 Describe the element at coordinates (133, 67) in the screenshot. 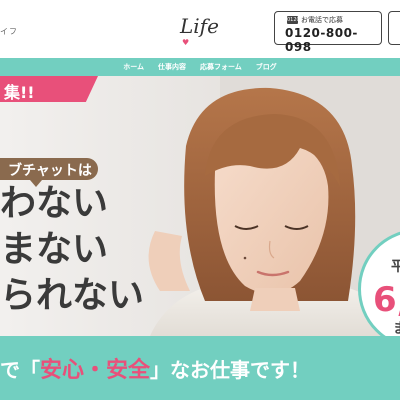

I see `nav-item-home: ホーム` at that location.